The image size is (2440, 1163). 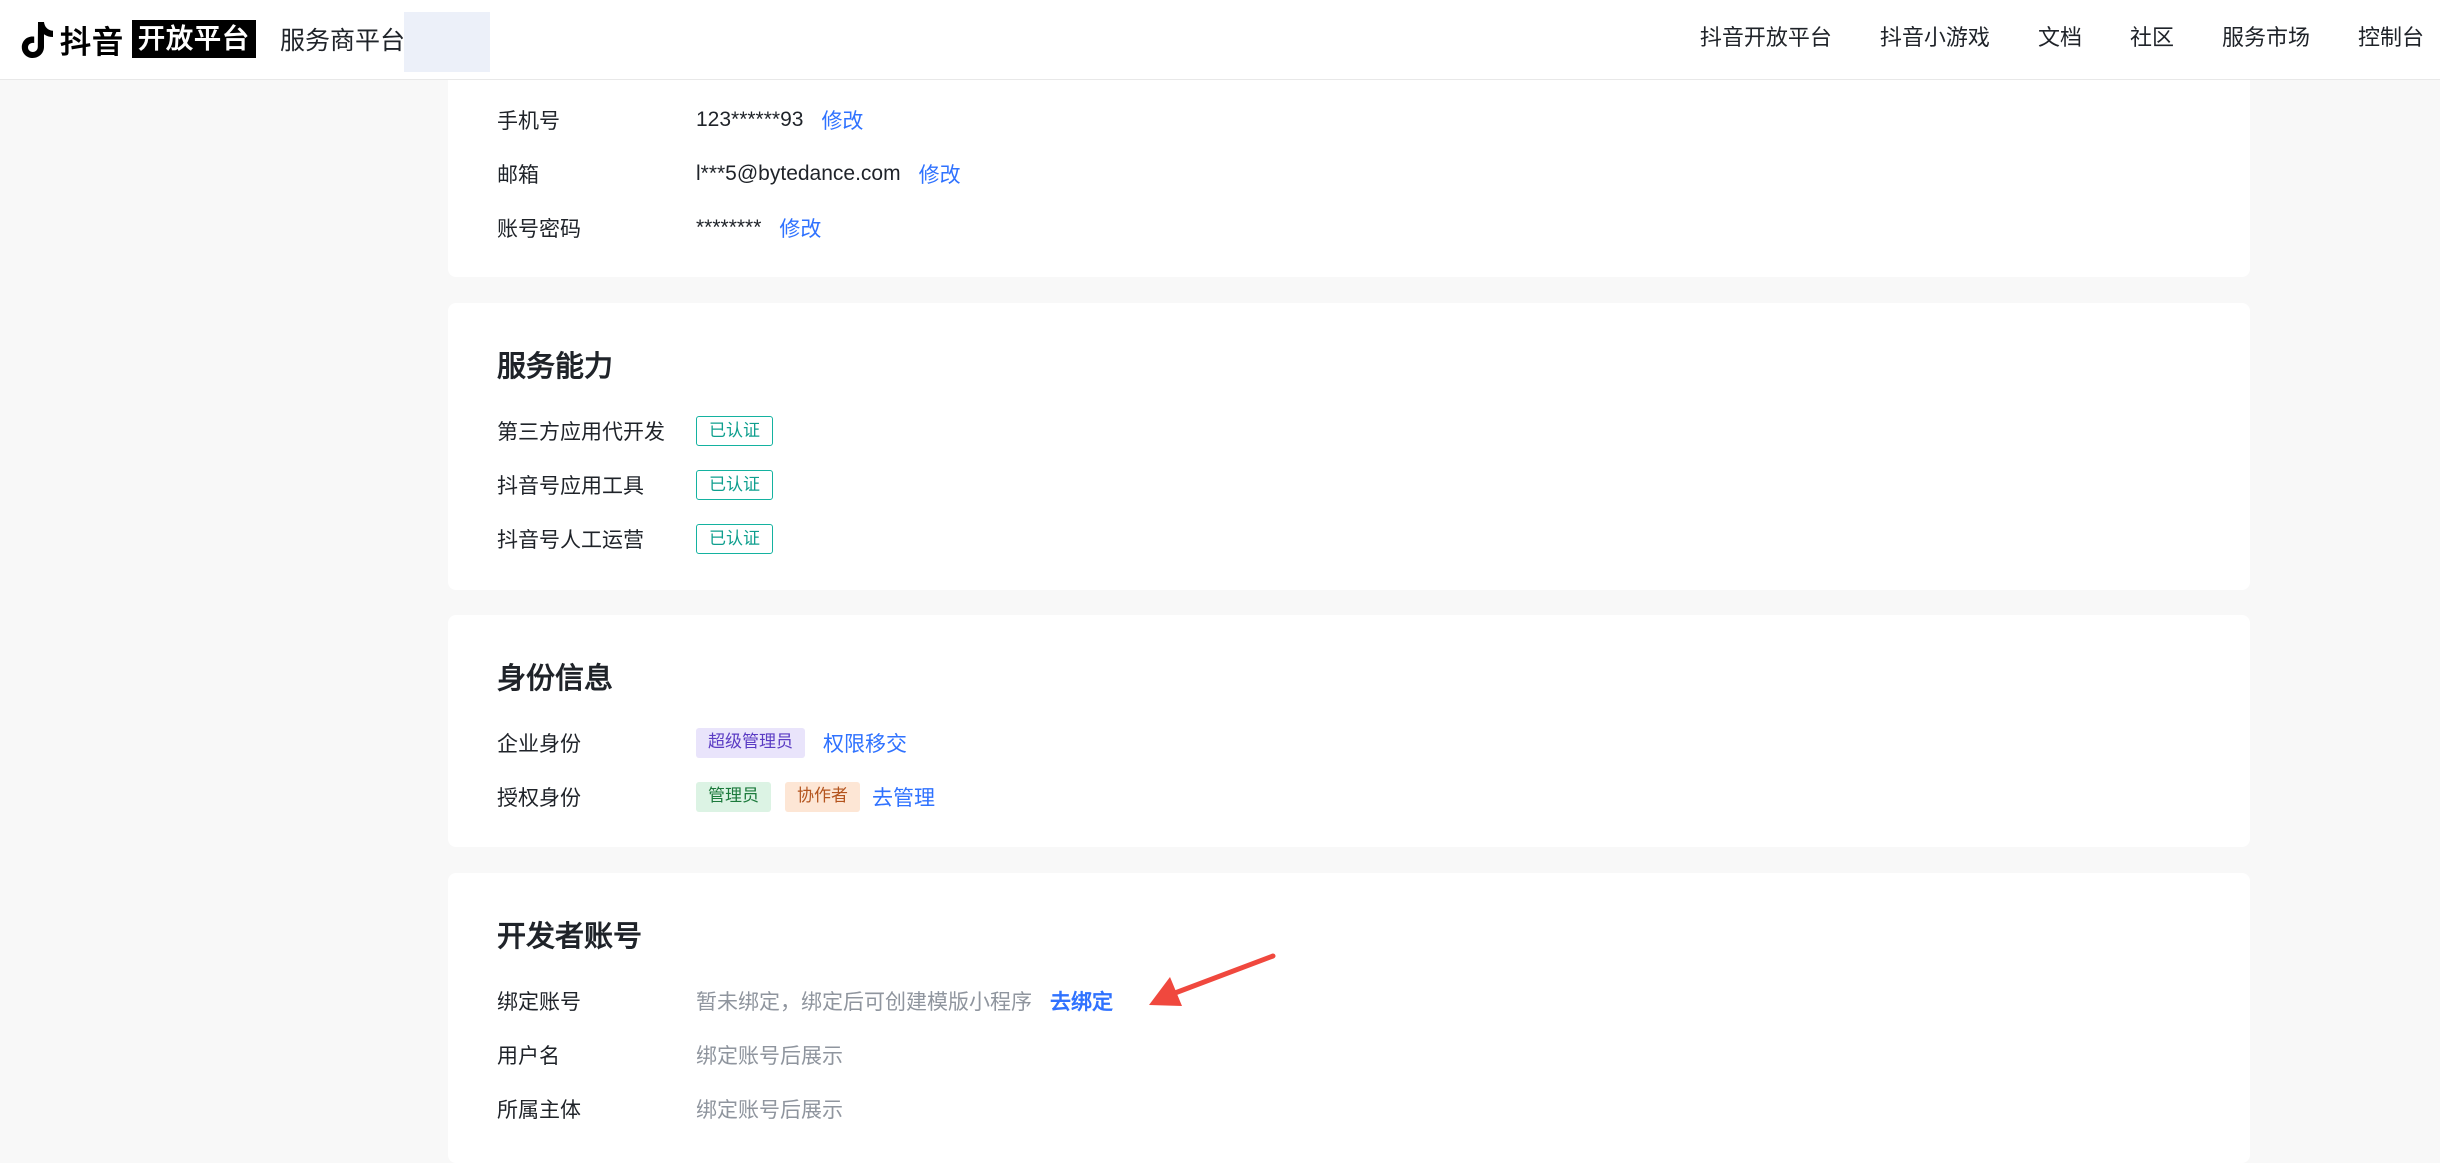 What do you see at coordinates (750, 119) in the screenshot?
I see `phone-value: 123******93` at bounding box center [750, 119].